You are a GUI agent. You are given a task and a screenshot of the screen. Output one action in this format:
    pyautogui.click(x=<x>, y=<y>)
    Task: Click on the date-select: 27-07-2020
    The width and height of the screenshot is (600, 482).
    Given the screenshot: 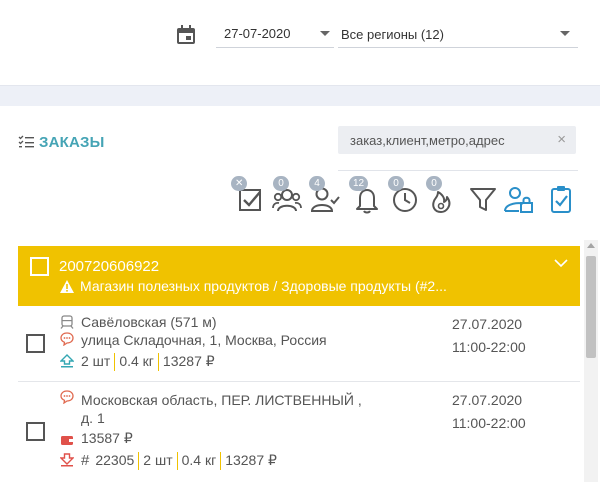 What is the action you would take?
    pyautogui.click(x=275, y=33)
    